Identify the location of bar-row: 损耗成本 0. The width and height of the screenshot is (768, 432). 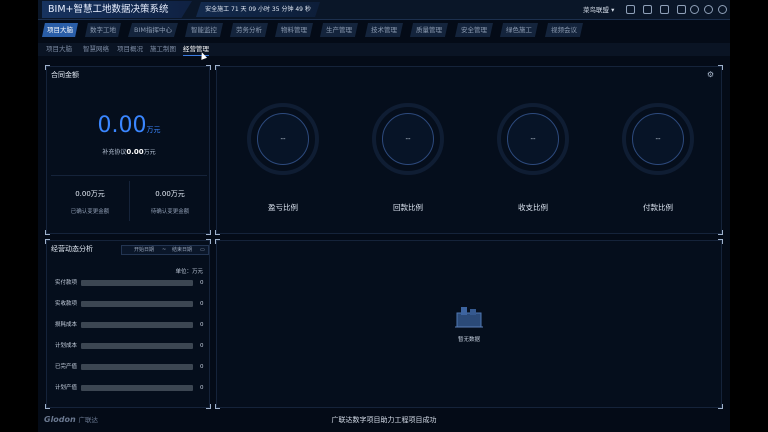
(131, 325).